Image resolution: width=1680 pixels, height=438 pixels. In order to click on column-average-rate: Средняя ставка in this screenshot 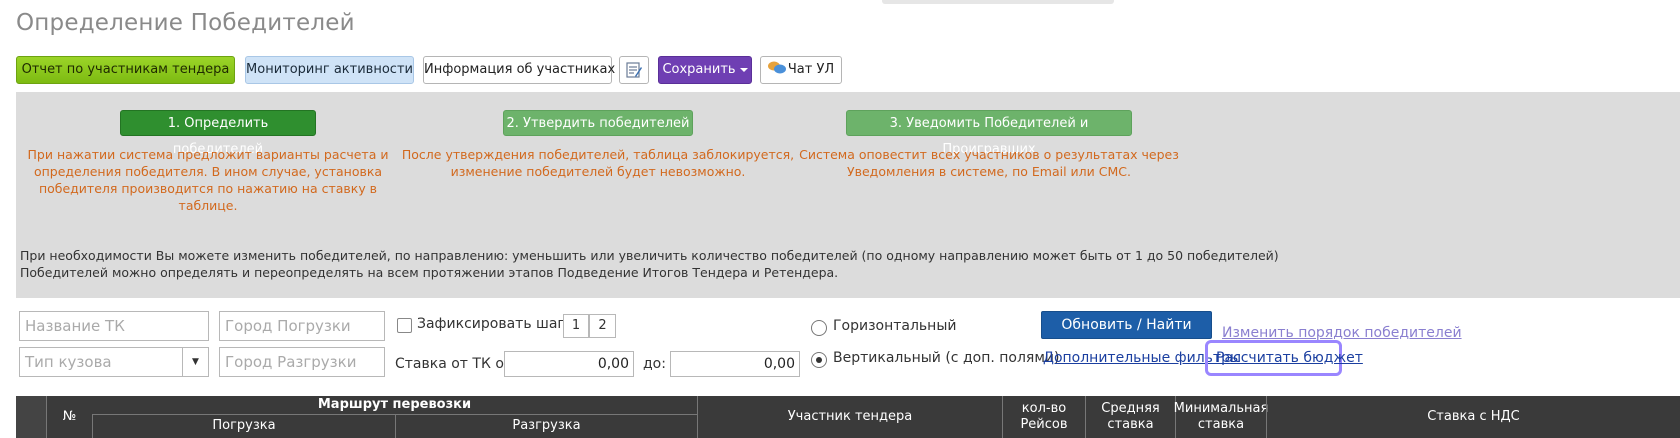, I will do `click(1130, 417)`.